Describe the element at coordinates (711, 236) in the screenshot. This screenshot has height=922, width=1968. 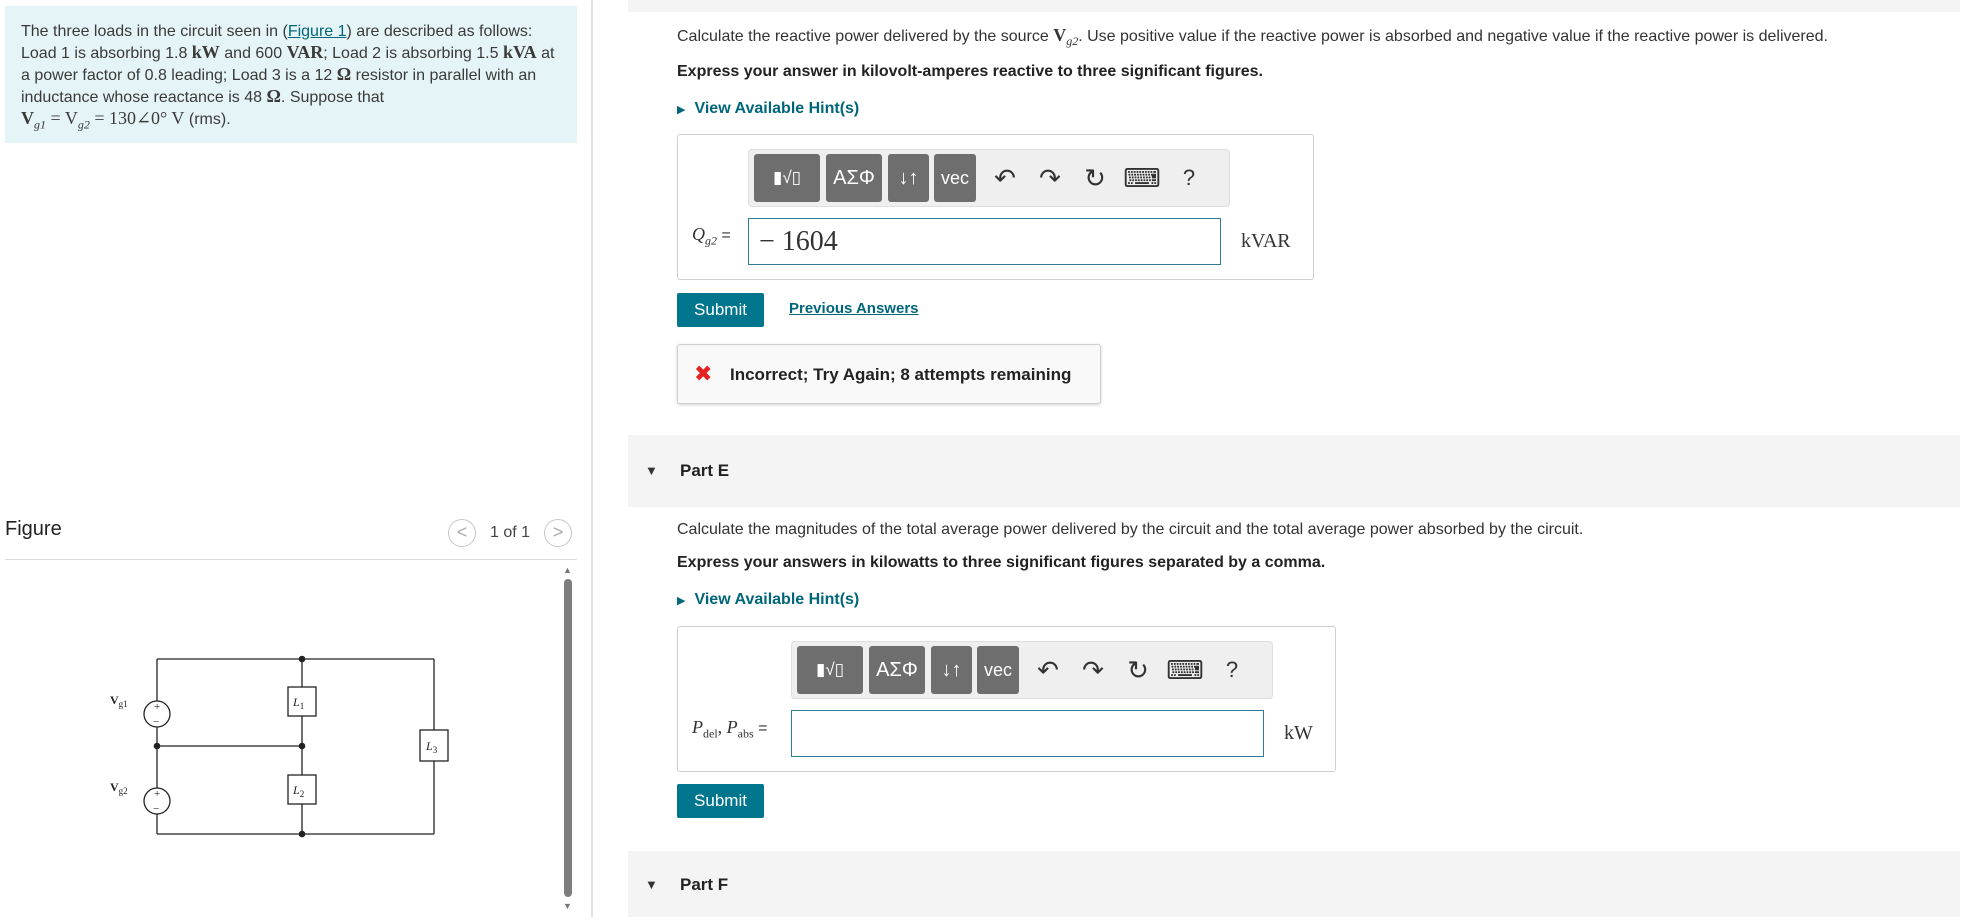
I see `part-d-answer-label: Qg2 =` at that location.